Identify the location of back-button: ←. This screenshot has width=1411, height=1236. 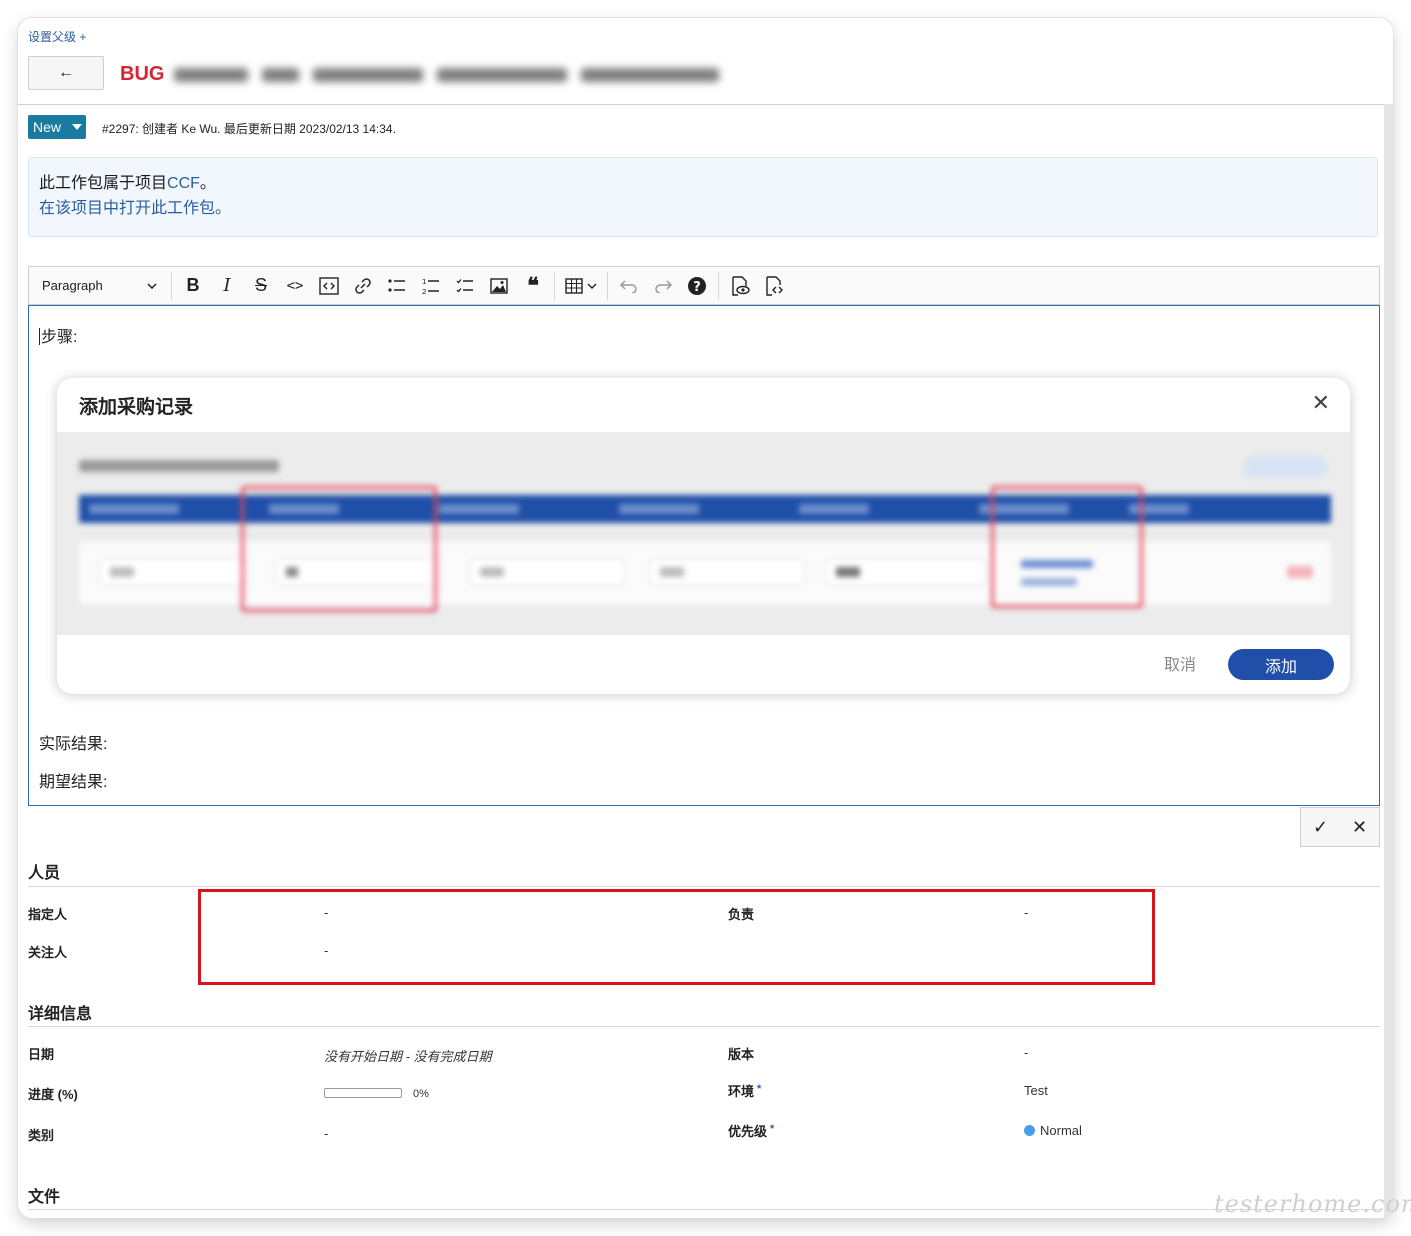
(66, 73).